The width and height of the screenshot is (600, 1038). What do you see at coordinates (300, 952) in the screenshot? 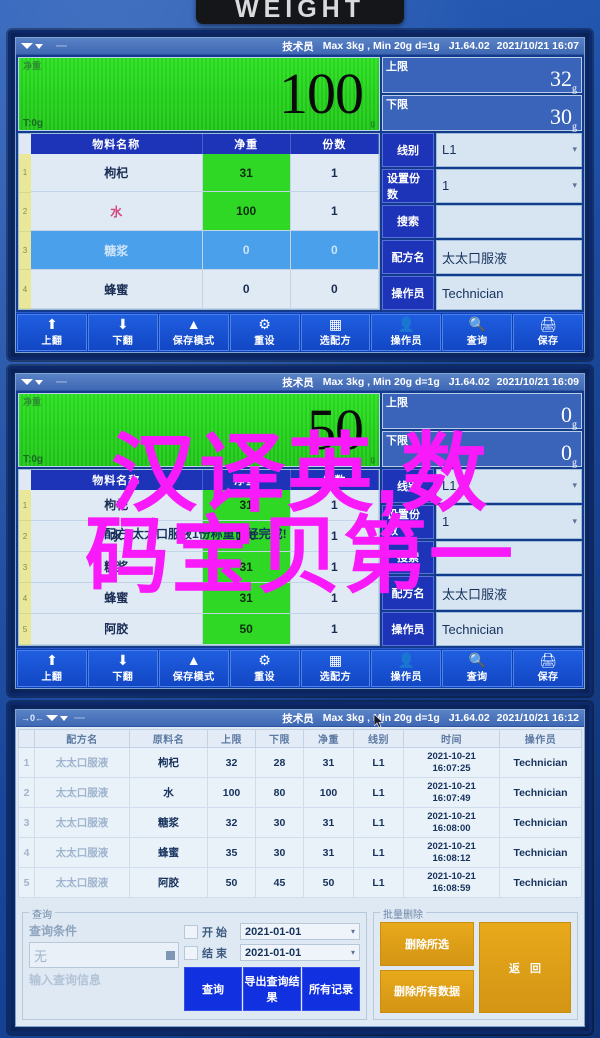
I see `end-date-select: 2021-01-01 ▾` at bounding box center [300, 952].